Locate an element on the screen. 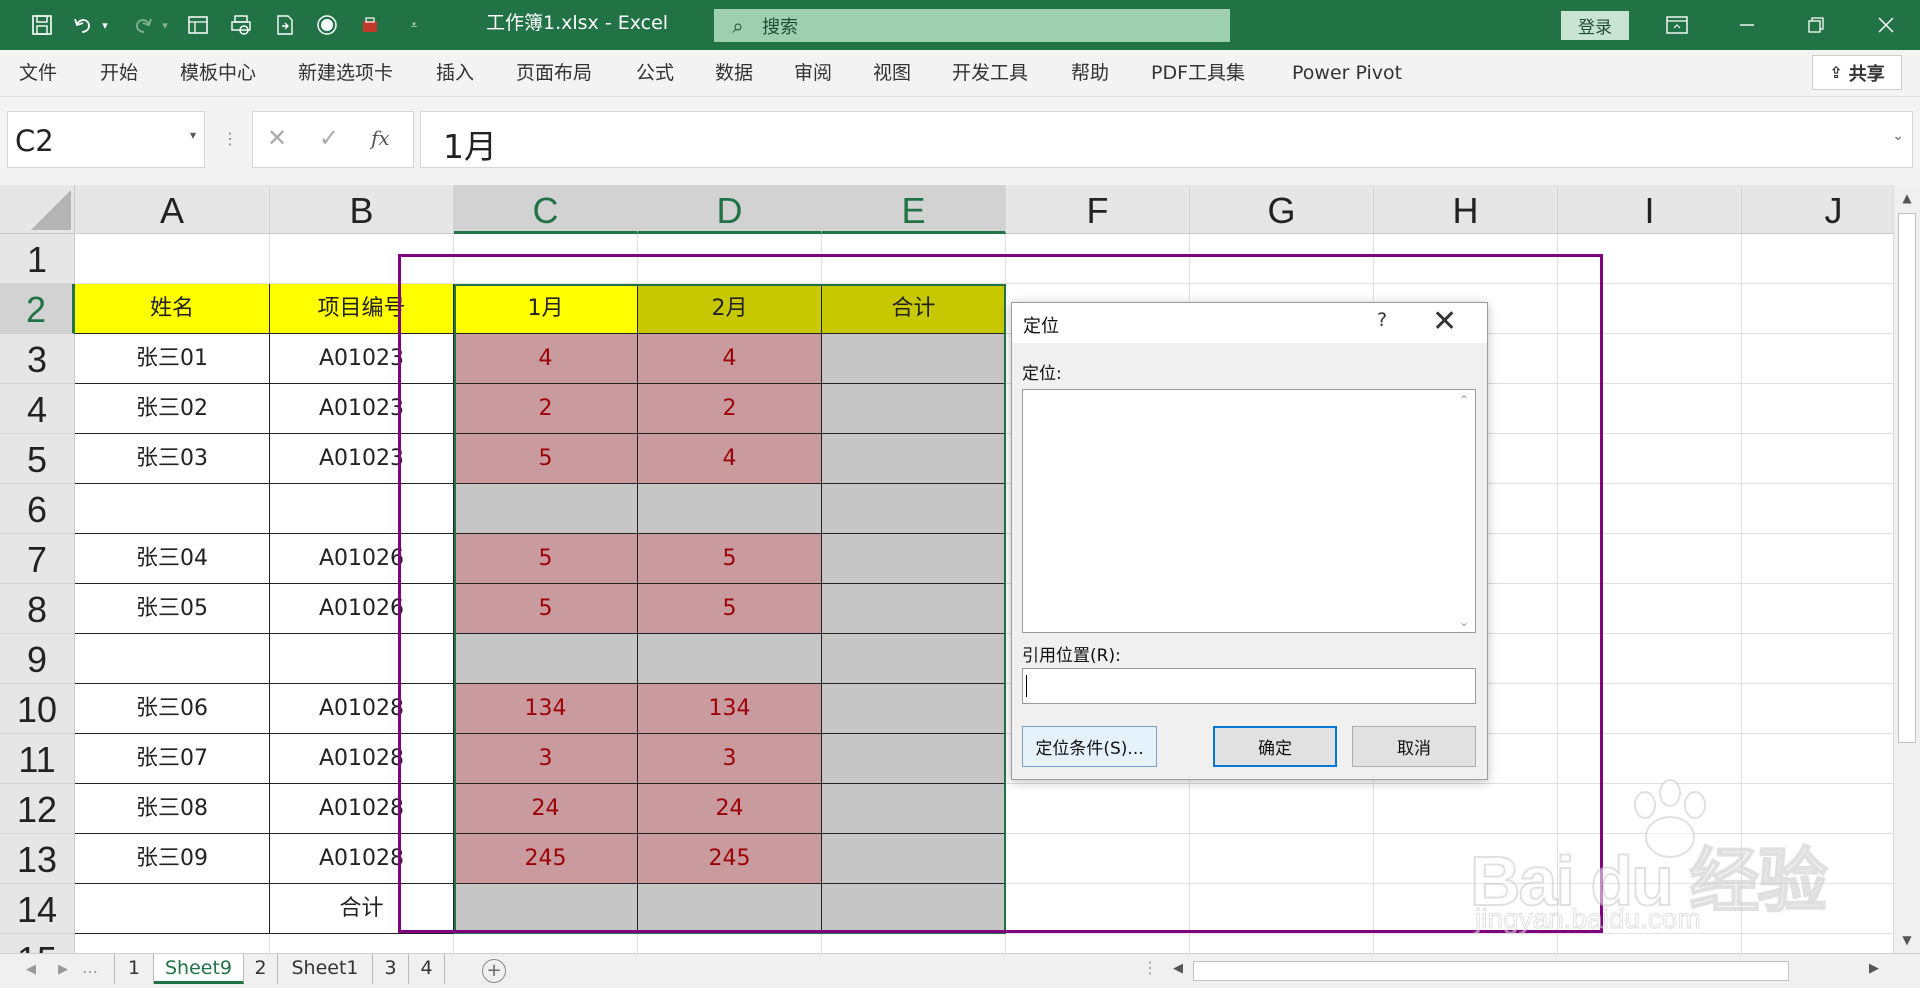 This screenshot has width=1920, height=988. cell-b5: A01023 is located at coordinates (362, 459).